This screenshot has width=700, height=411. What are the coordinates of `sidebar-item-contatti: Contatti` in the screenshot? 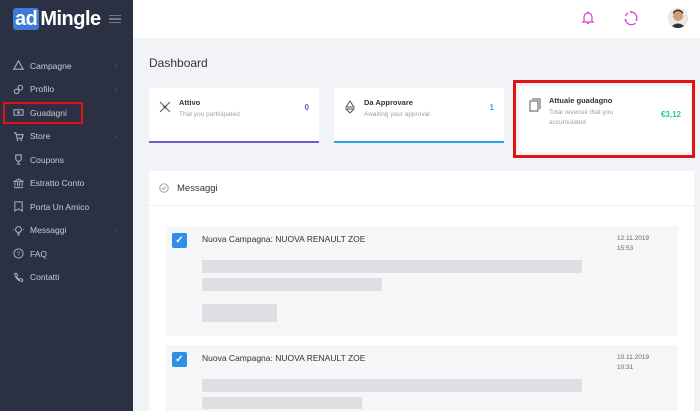 It's located at (66, 278).